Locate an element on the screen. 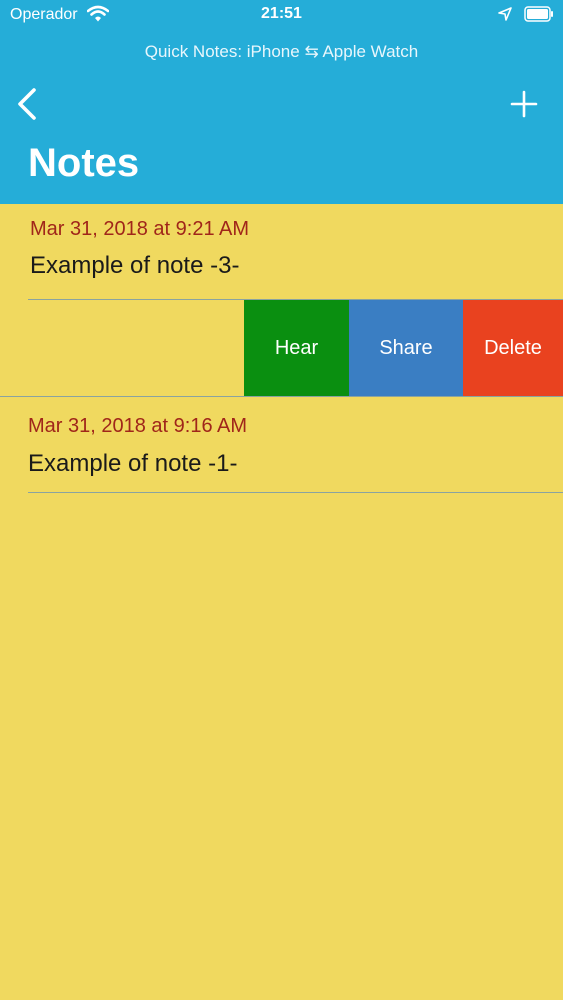  swipe-actions: Hear Share Delete is located at coordinates (403, 348).